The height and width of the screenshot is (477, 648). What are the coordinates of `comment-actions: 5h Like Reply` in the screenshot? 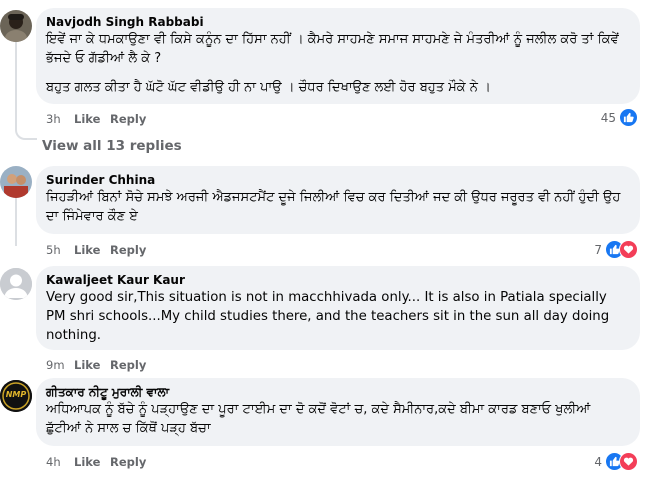 It's located at (96, 250).